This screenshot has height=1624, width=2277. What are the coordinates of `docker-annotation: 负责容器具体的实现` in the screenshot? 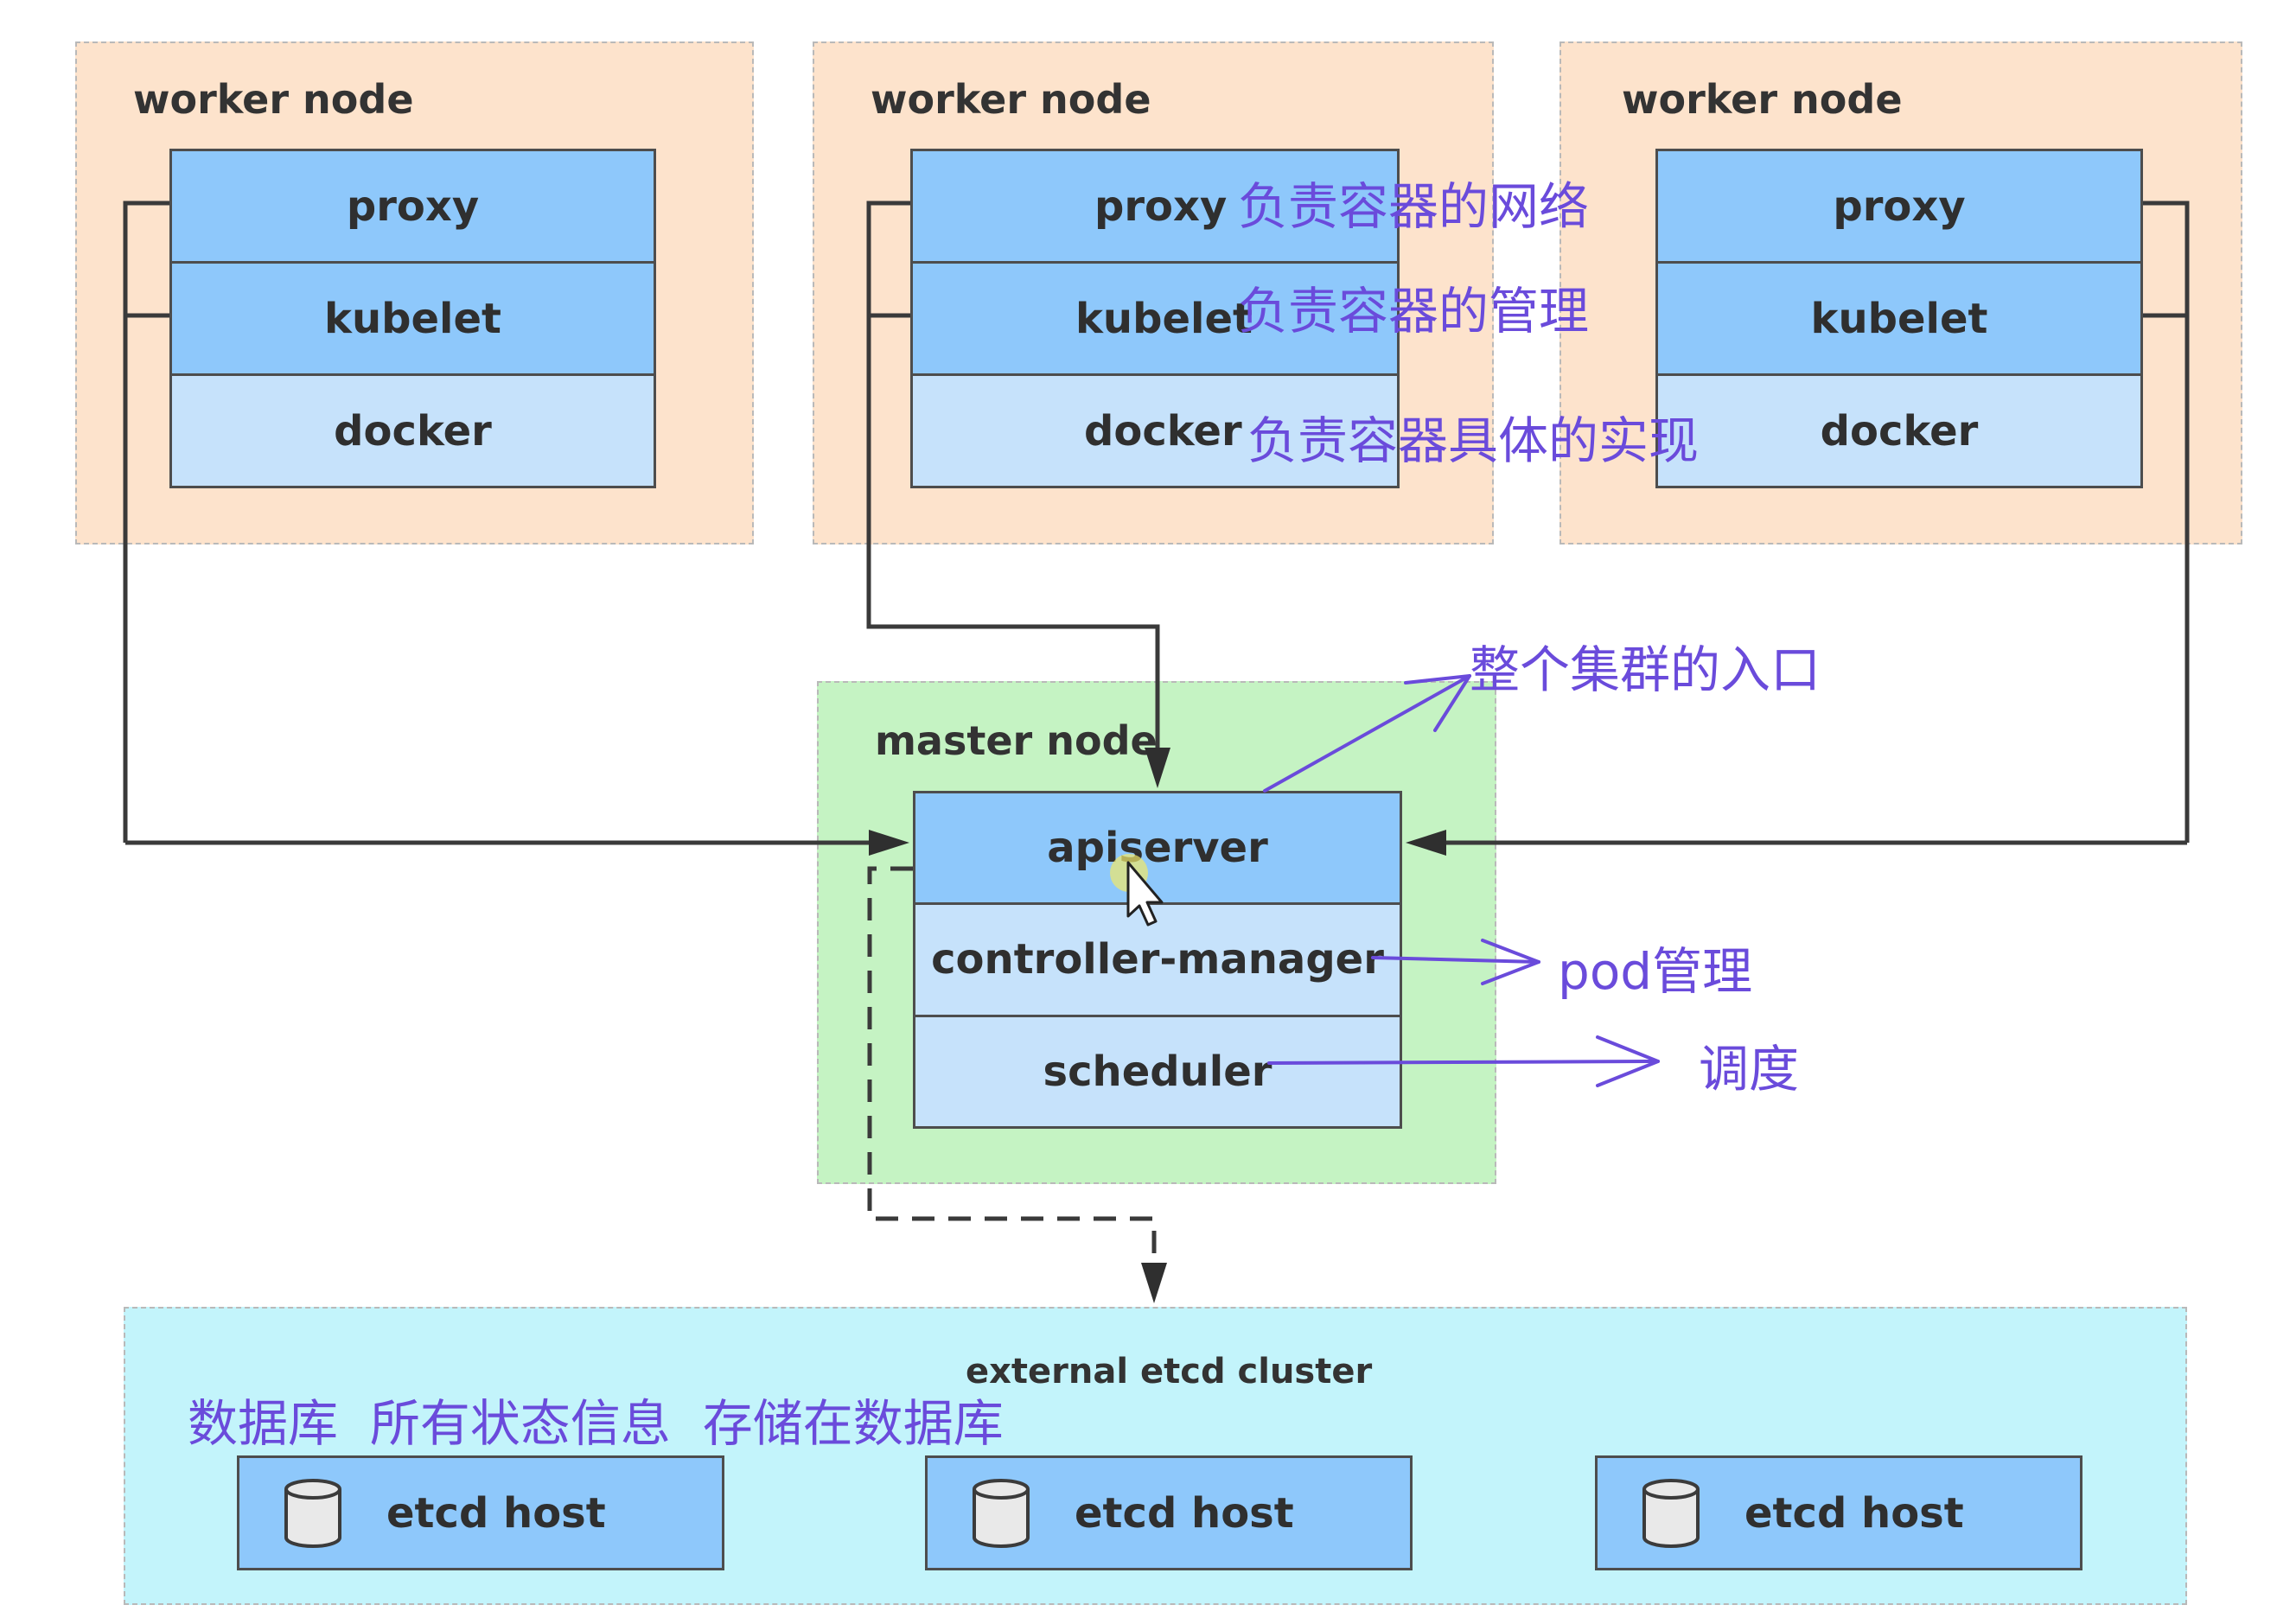 It's located at (1473, 440).